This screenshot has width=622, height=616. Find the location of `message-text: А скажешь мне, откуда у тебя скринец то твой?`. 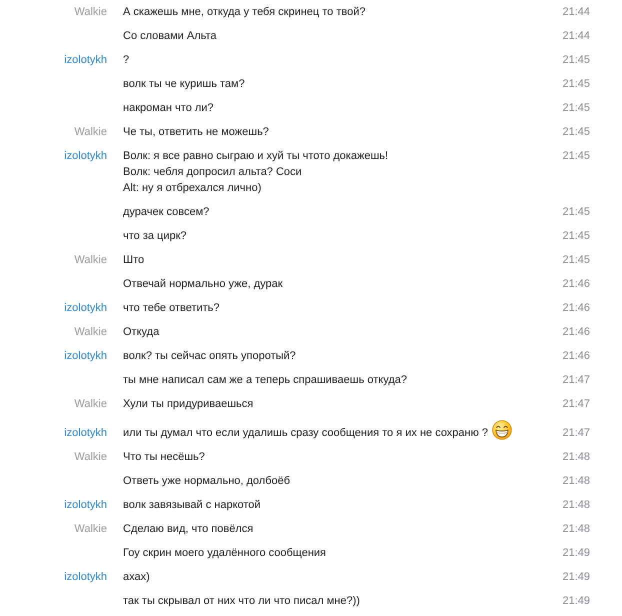

message-text: А скажешь мне, откуда у тебя скринец то твой? is located at coordinates (244, 12).